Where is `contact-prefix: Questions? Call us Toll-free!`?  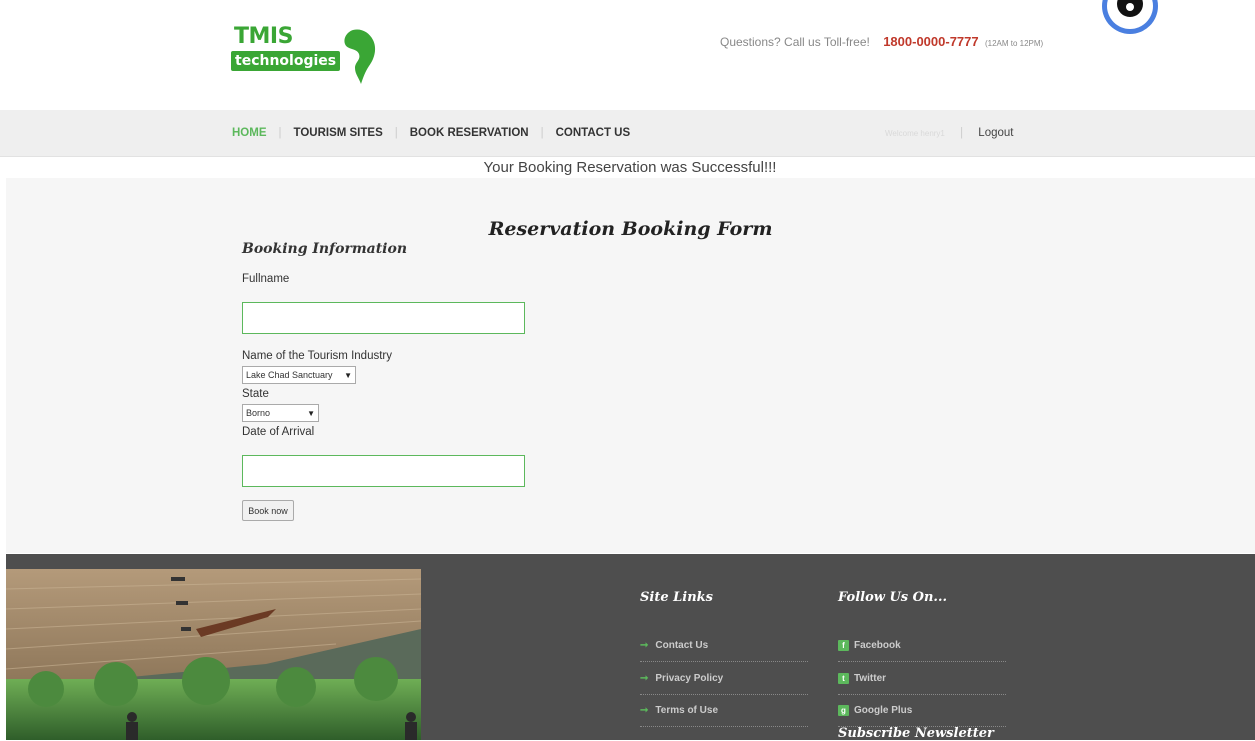 contact-prefix: Questions? Call us Toll-free! is located at coordinates (795, 42).